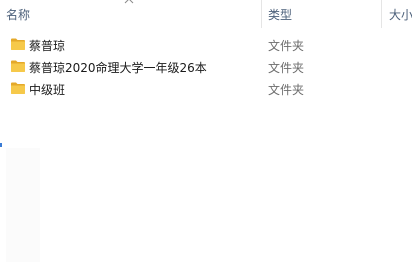  What do you see at coordinates (206, 45) in the screenshot?
I see `file-row: 蔡普琼 文件夹` at bounding box center [206, 45].